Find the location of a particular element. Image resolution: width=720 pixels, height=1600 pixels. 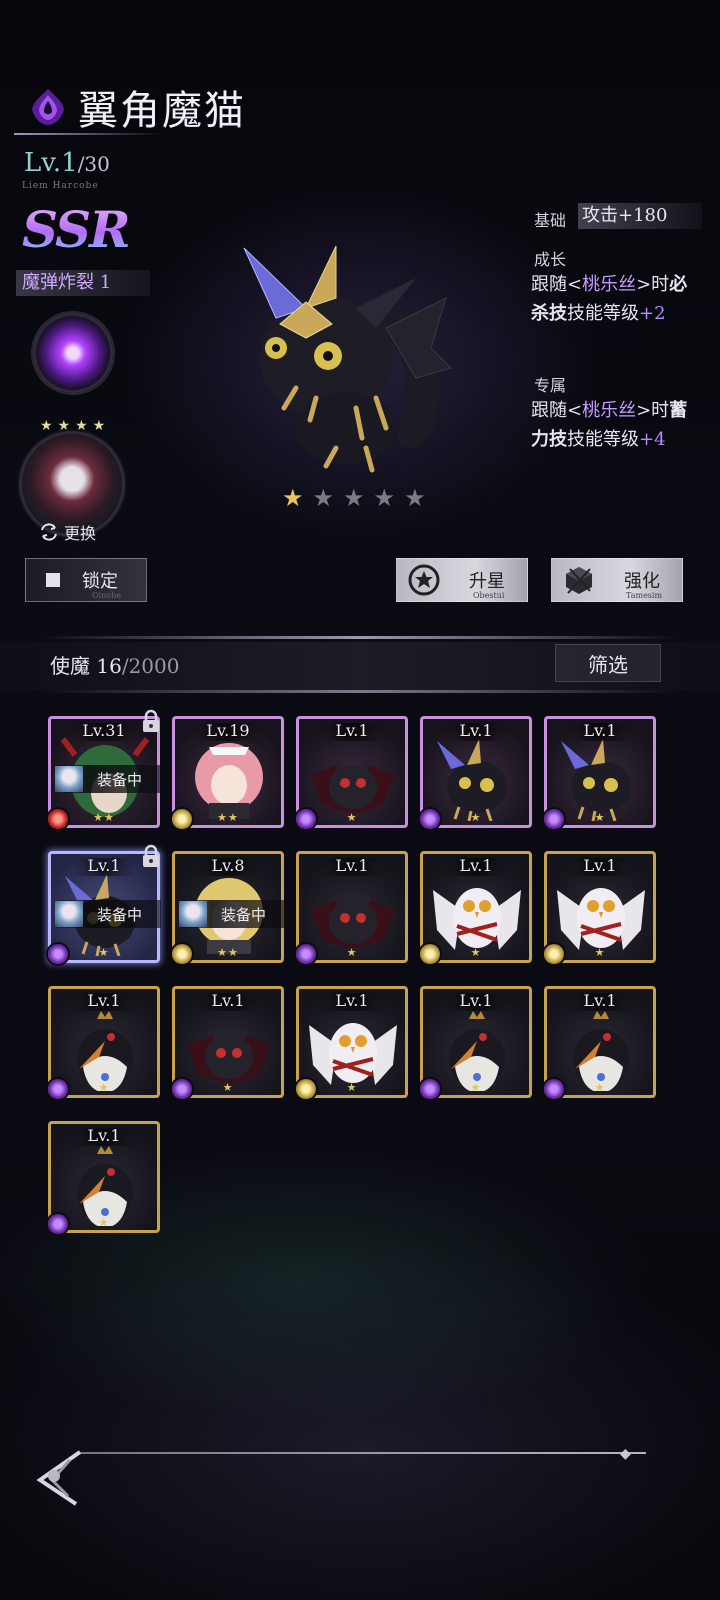

light-element-icon is located at coordinates (306, 1089).